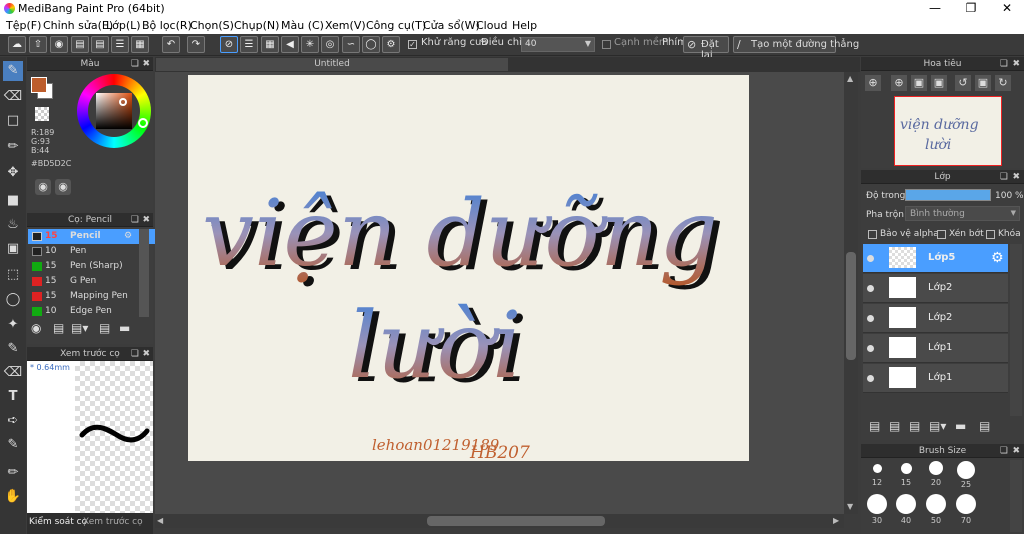 This screenshot has height=534, width=1024. Describe the element at coordinates (330, 44) in the screenshot. I see `circle-snap-icon: ◎` at that location.